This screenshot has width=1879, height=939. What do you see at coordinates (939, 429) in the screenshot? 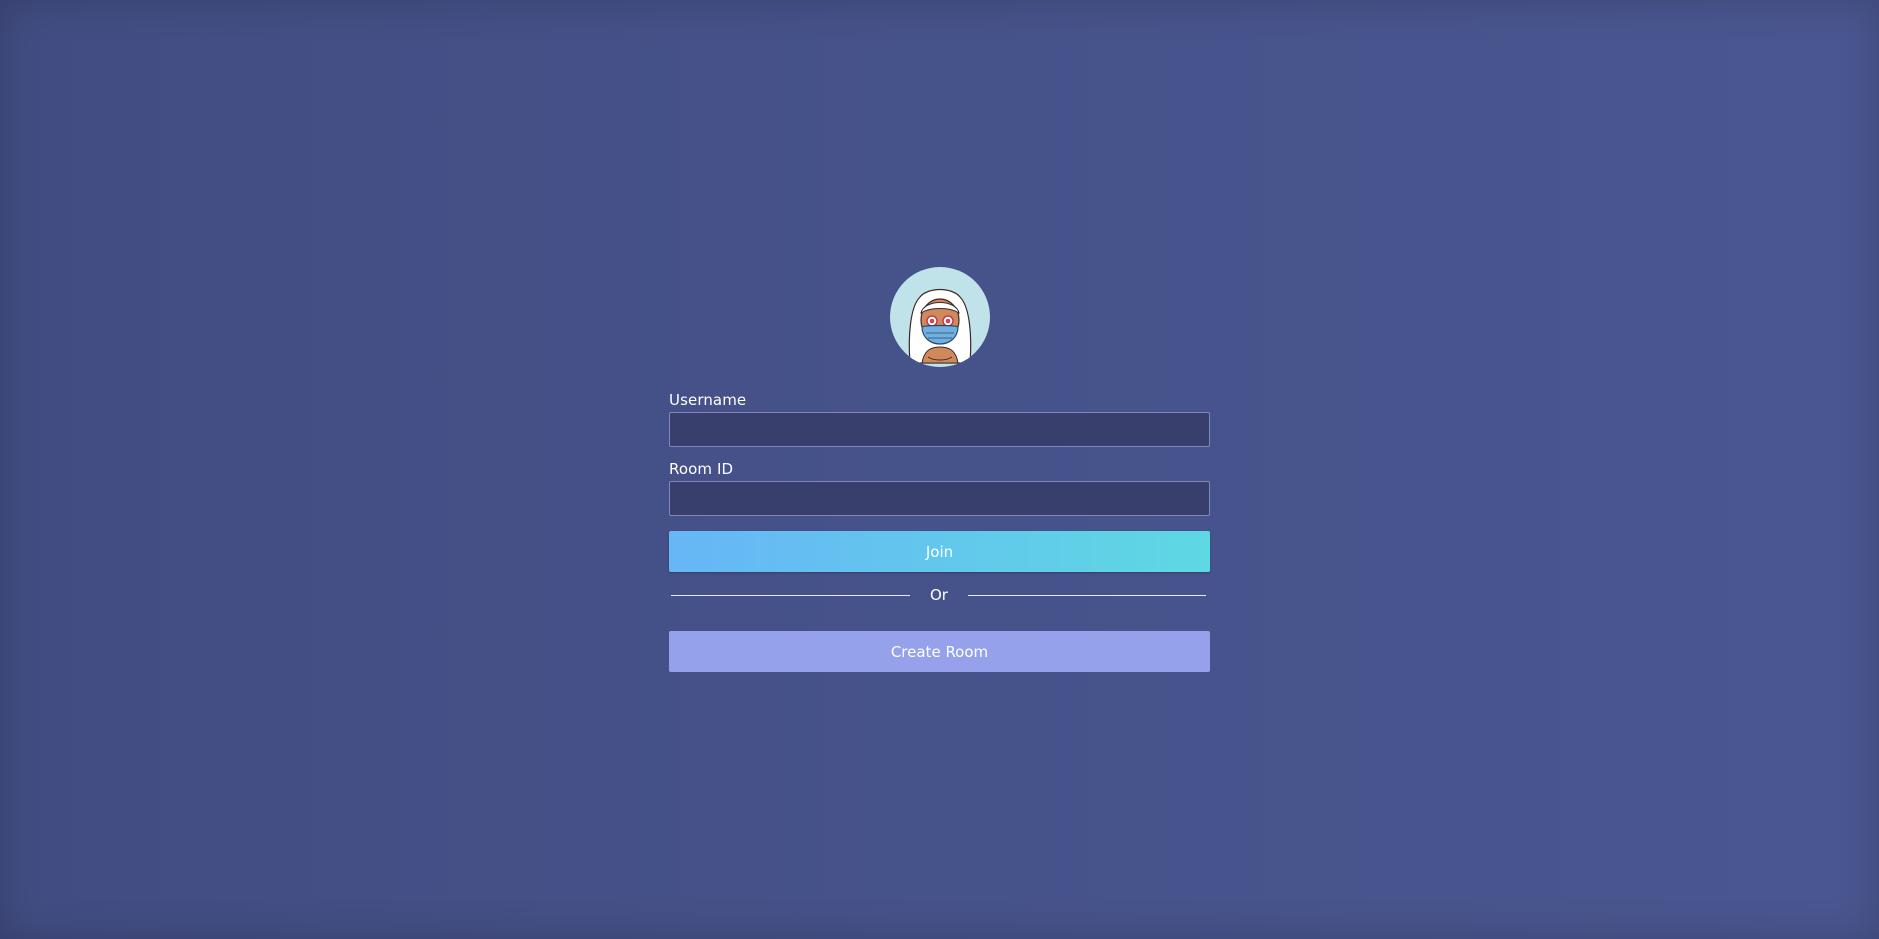
I see `username-input` at bounding box center [939, 429].